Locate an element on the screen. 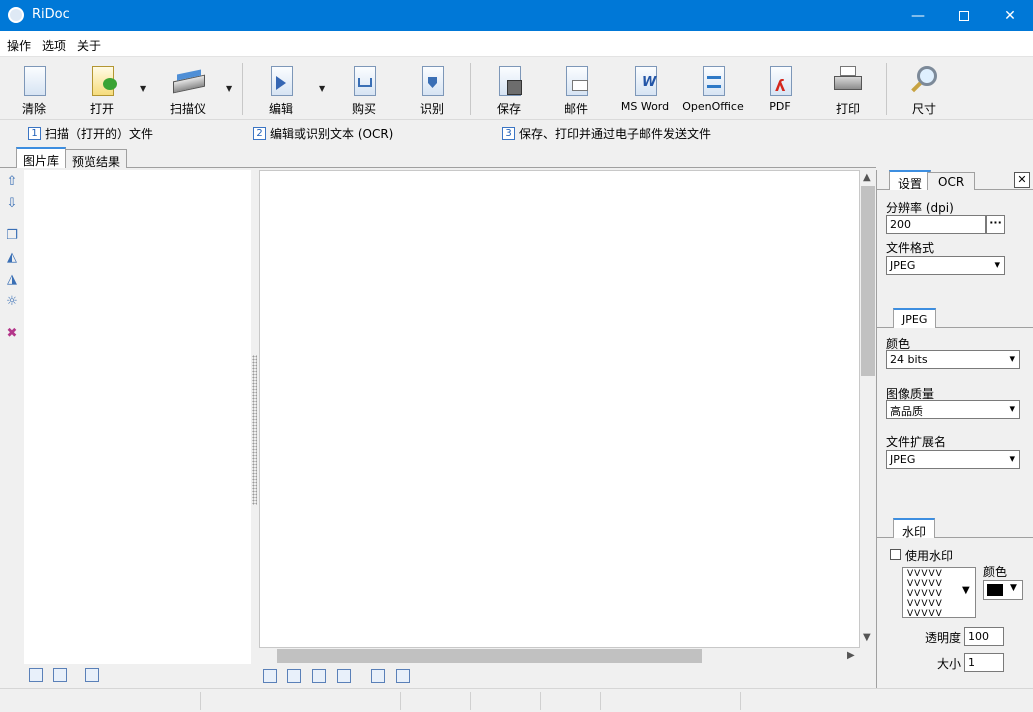 The width and height of the screenshot is (1033, 712). tab-watermark: 水印 is located at coordinates (914, 528).